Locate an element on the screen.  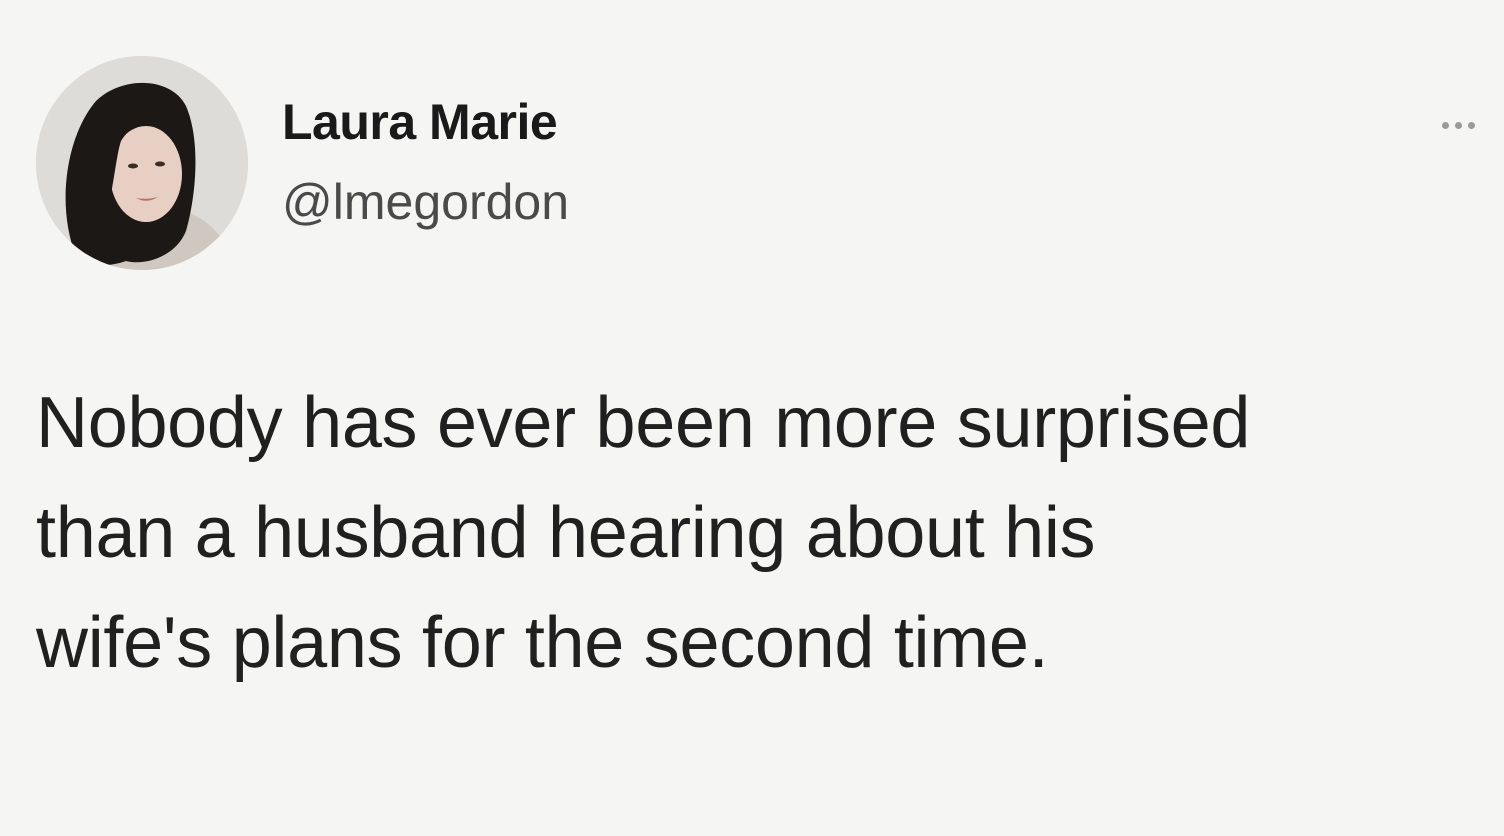
tweet-text-line: than a husband hearing about his is located at coordinates (566, 533).